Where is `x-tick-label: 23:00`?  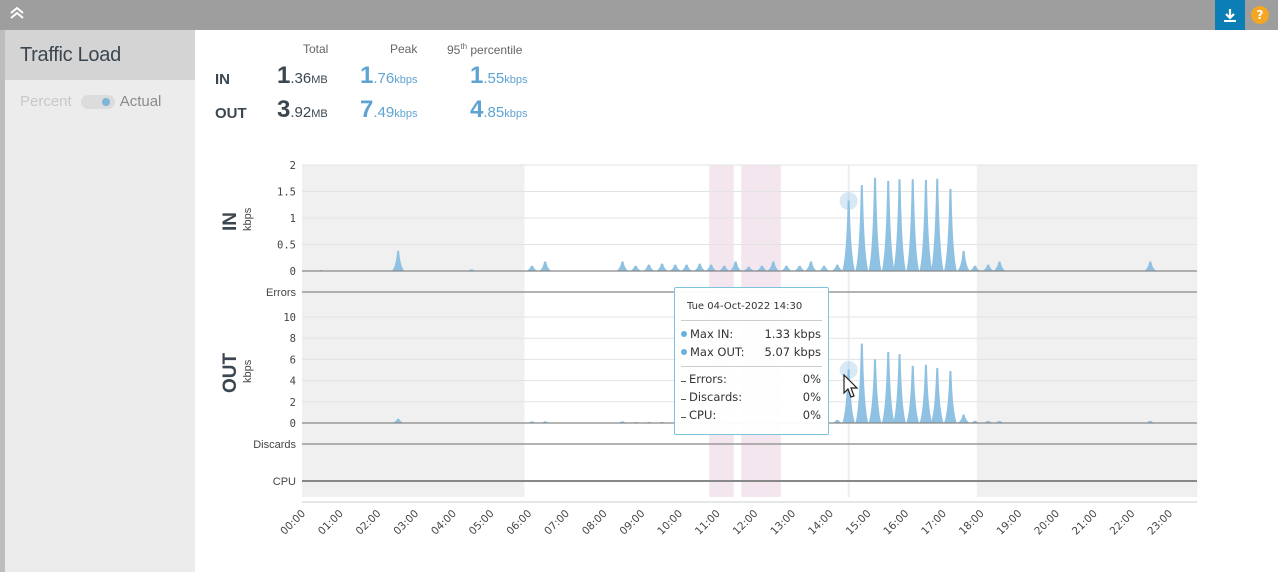
x-tick-label: 23:00 is located at coordinates (1160, 523).